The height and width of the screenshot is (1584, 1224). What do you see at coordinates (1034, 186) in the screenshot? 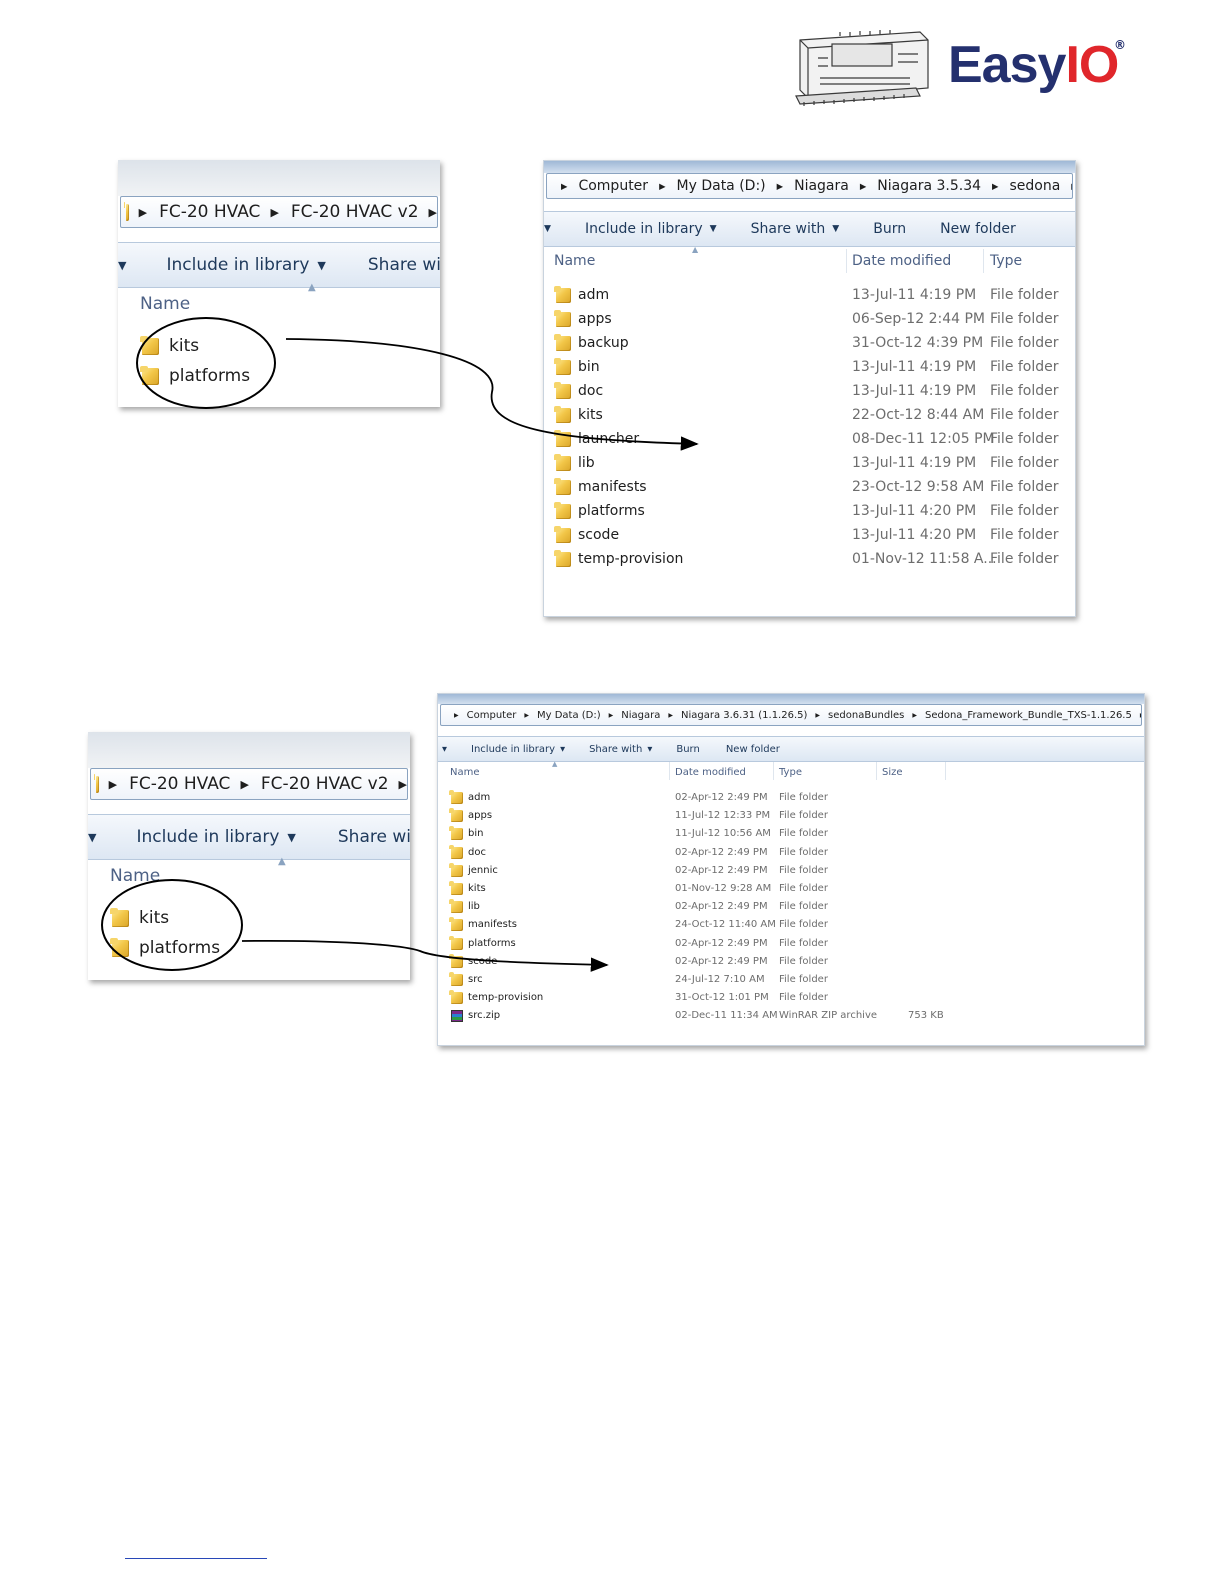
I see `breadcrumb-item: sedona` at bounding box center [1034, 186].